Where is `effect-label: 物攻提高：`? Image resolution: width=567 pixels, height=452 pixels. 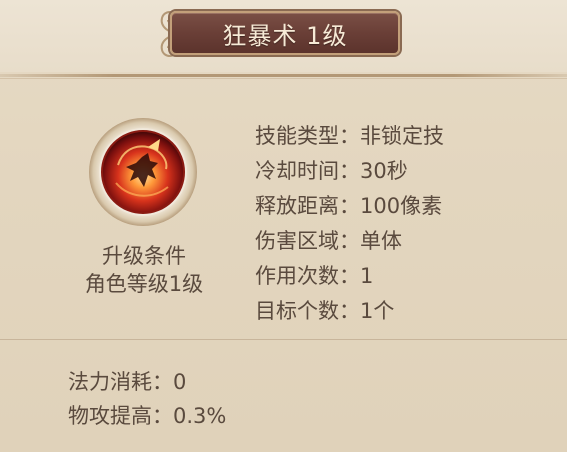 effect-label: 物攻提高： is located at coordinates (120, 416).